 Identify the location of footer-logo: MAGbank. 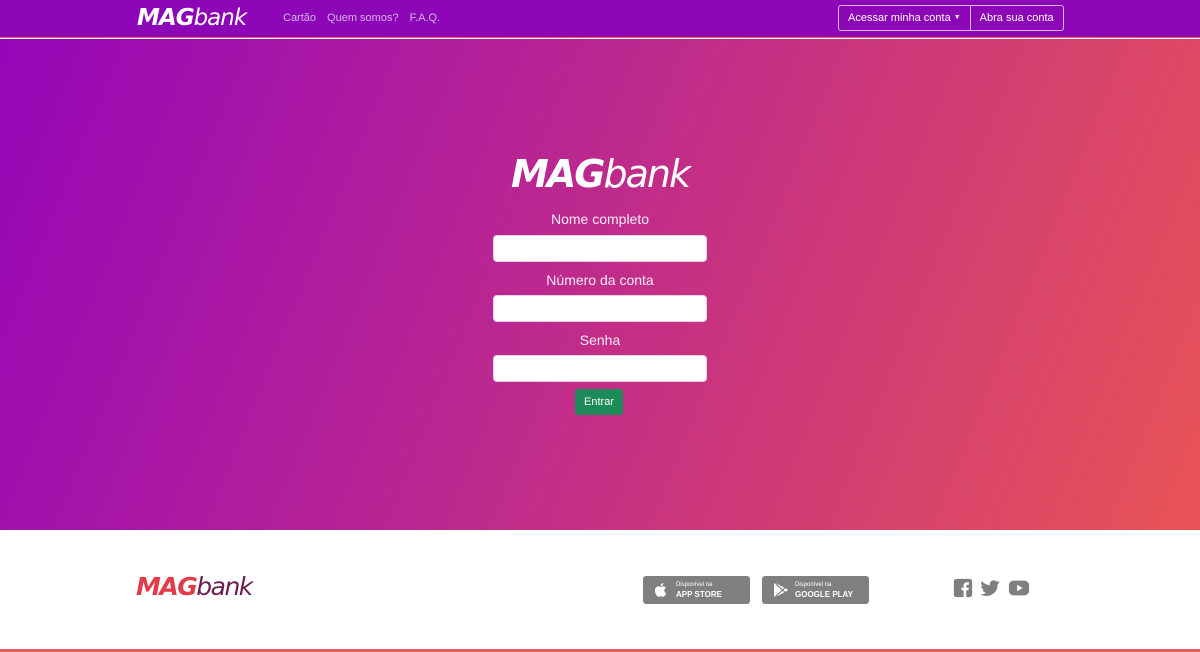
(194, 587).